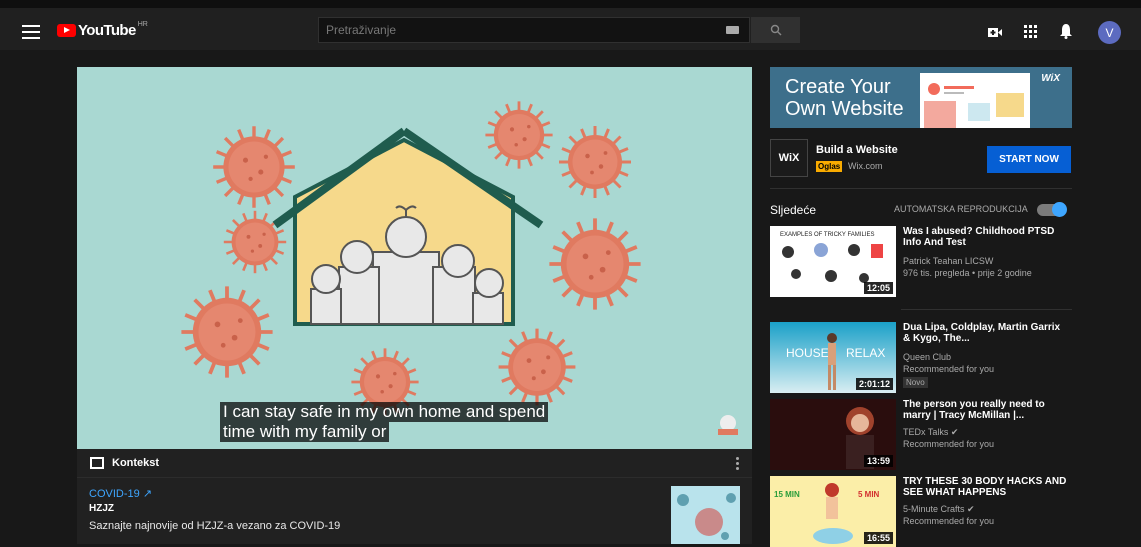 This screenshot has width=1141, height=547. Describe the element at coordinates (66, 30) in the screenshot. I see `youtube-play-icon` at that location.